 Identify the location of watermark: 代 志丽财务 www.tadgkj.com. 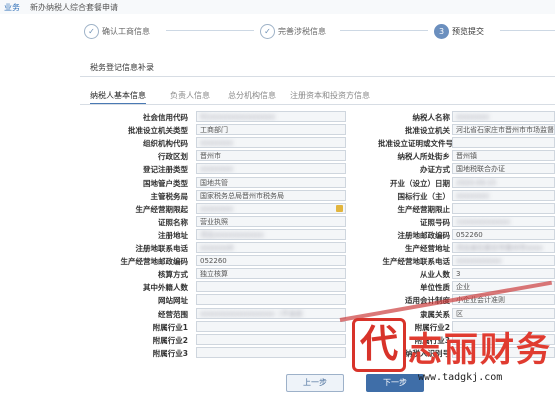
(451, 360).